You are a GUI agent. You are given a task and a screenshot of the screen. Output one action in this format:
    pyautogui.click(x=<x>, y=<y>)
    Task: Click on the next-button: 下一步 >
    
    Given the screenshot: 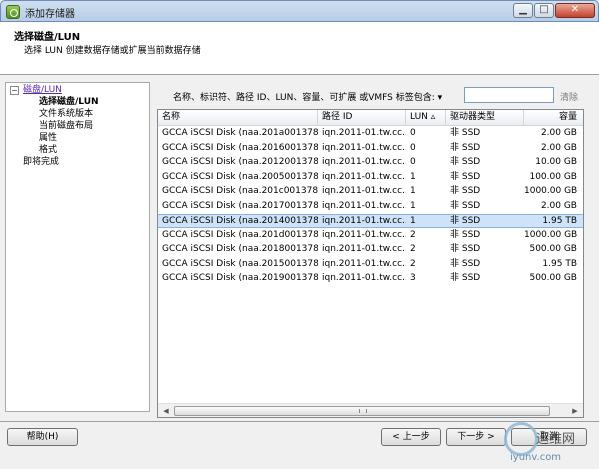 What is the action you would take?
    pyautogui.click(x=476, y=437)
    